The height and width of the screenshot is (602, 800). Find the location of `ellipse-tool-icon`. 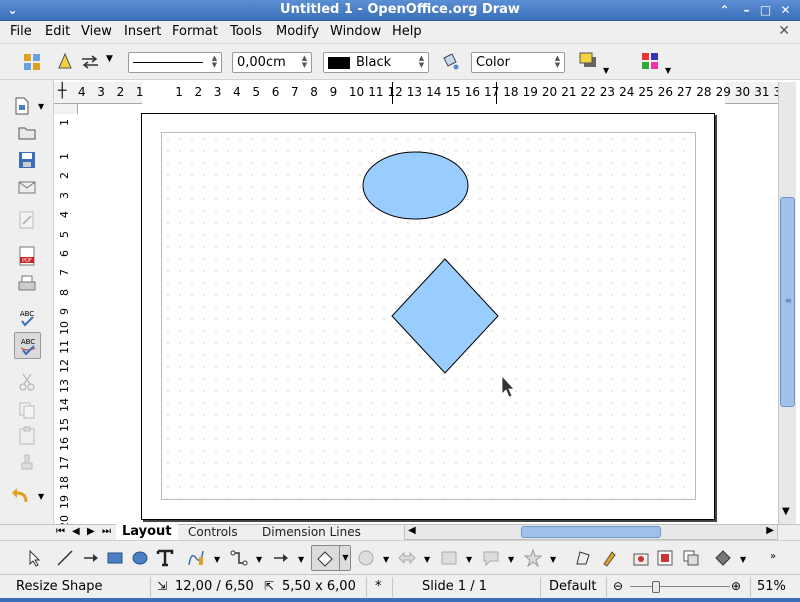

ellipse-tool-icon is located at coordinates (140, 558).